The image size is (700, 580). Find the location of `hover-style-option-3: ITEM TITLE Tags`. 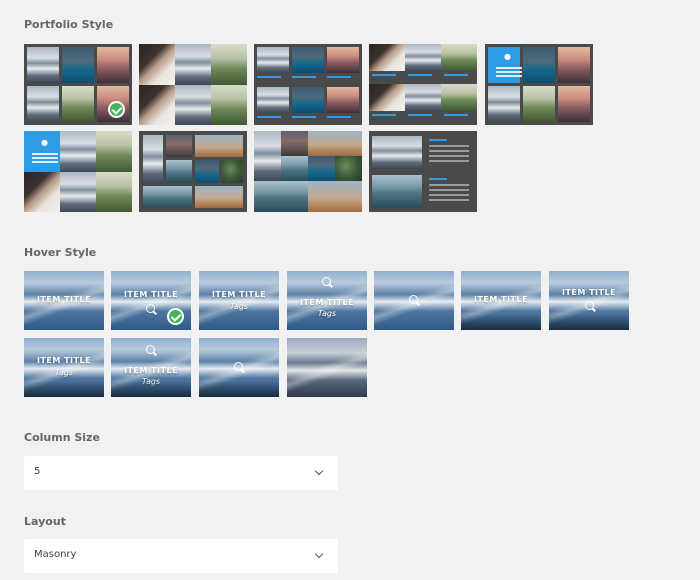

hover-style-option-3: ITEM TITLE Tags is located at coordinates (239, 300).